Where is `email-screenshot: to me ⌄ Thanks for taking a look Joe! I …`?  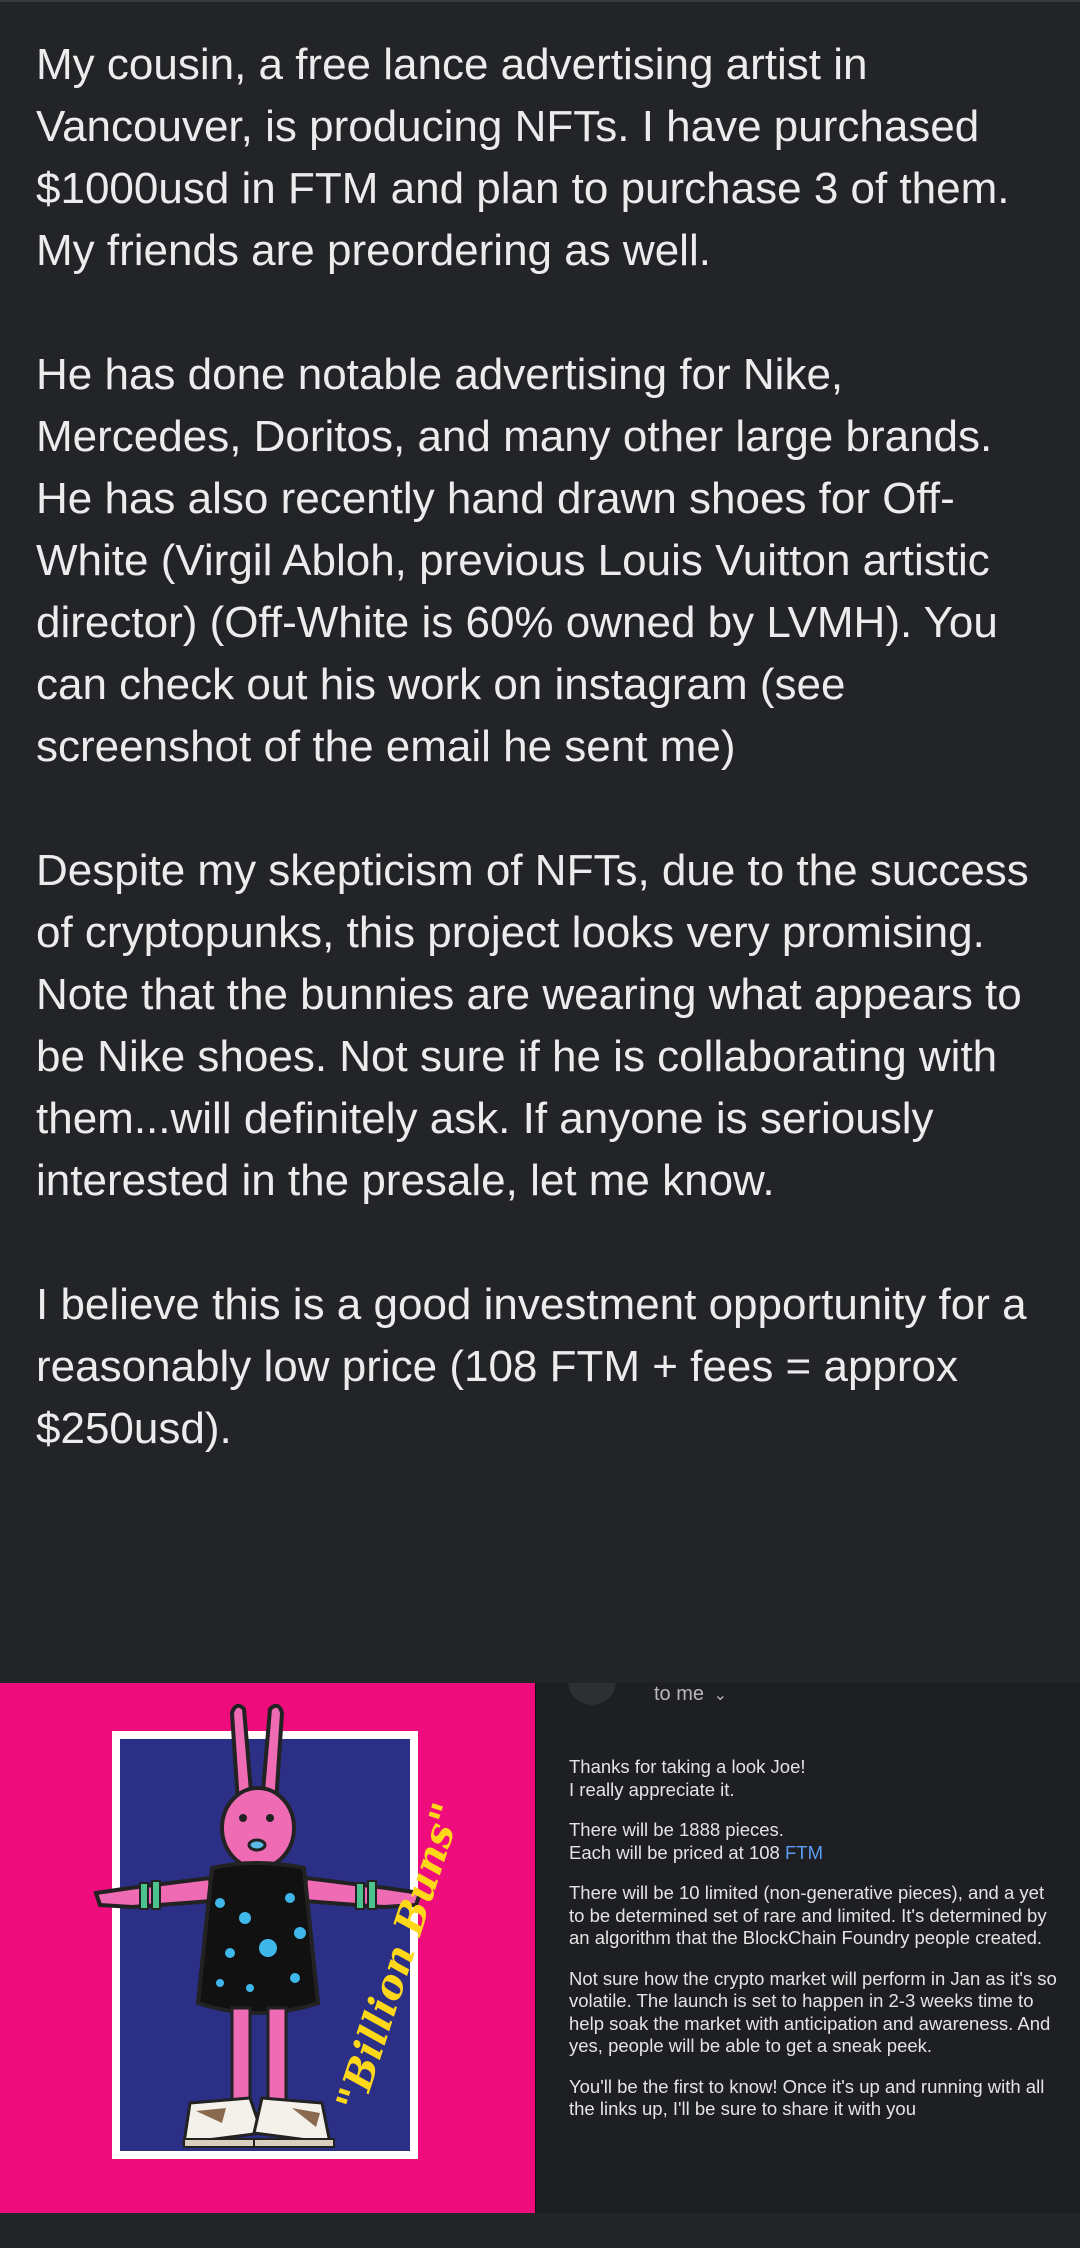 email-screenshot: to me ⌄ Thanks for taking a look Joe! I … is located at coordinates (808, 1948).